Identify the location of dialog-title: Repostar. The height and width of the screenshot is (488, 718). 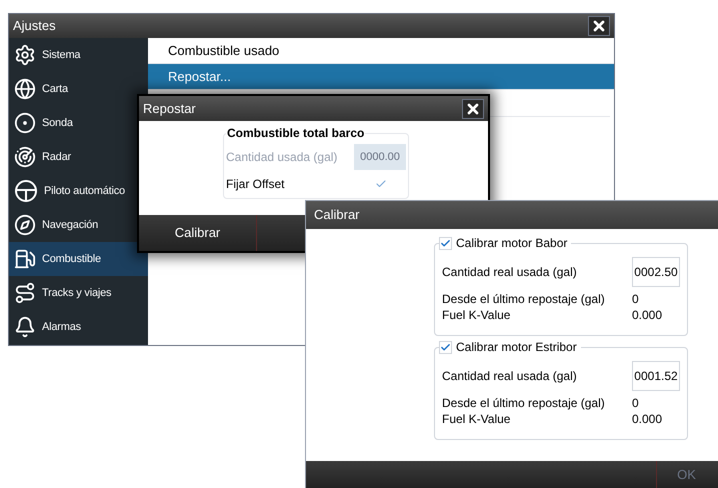
(169, 109).